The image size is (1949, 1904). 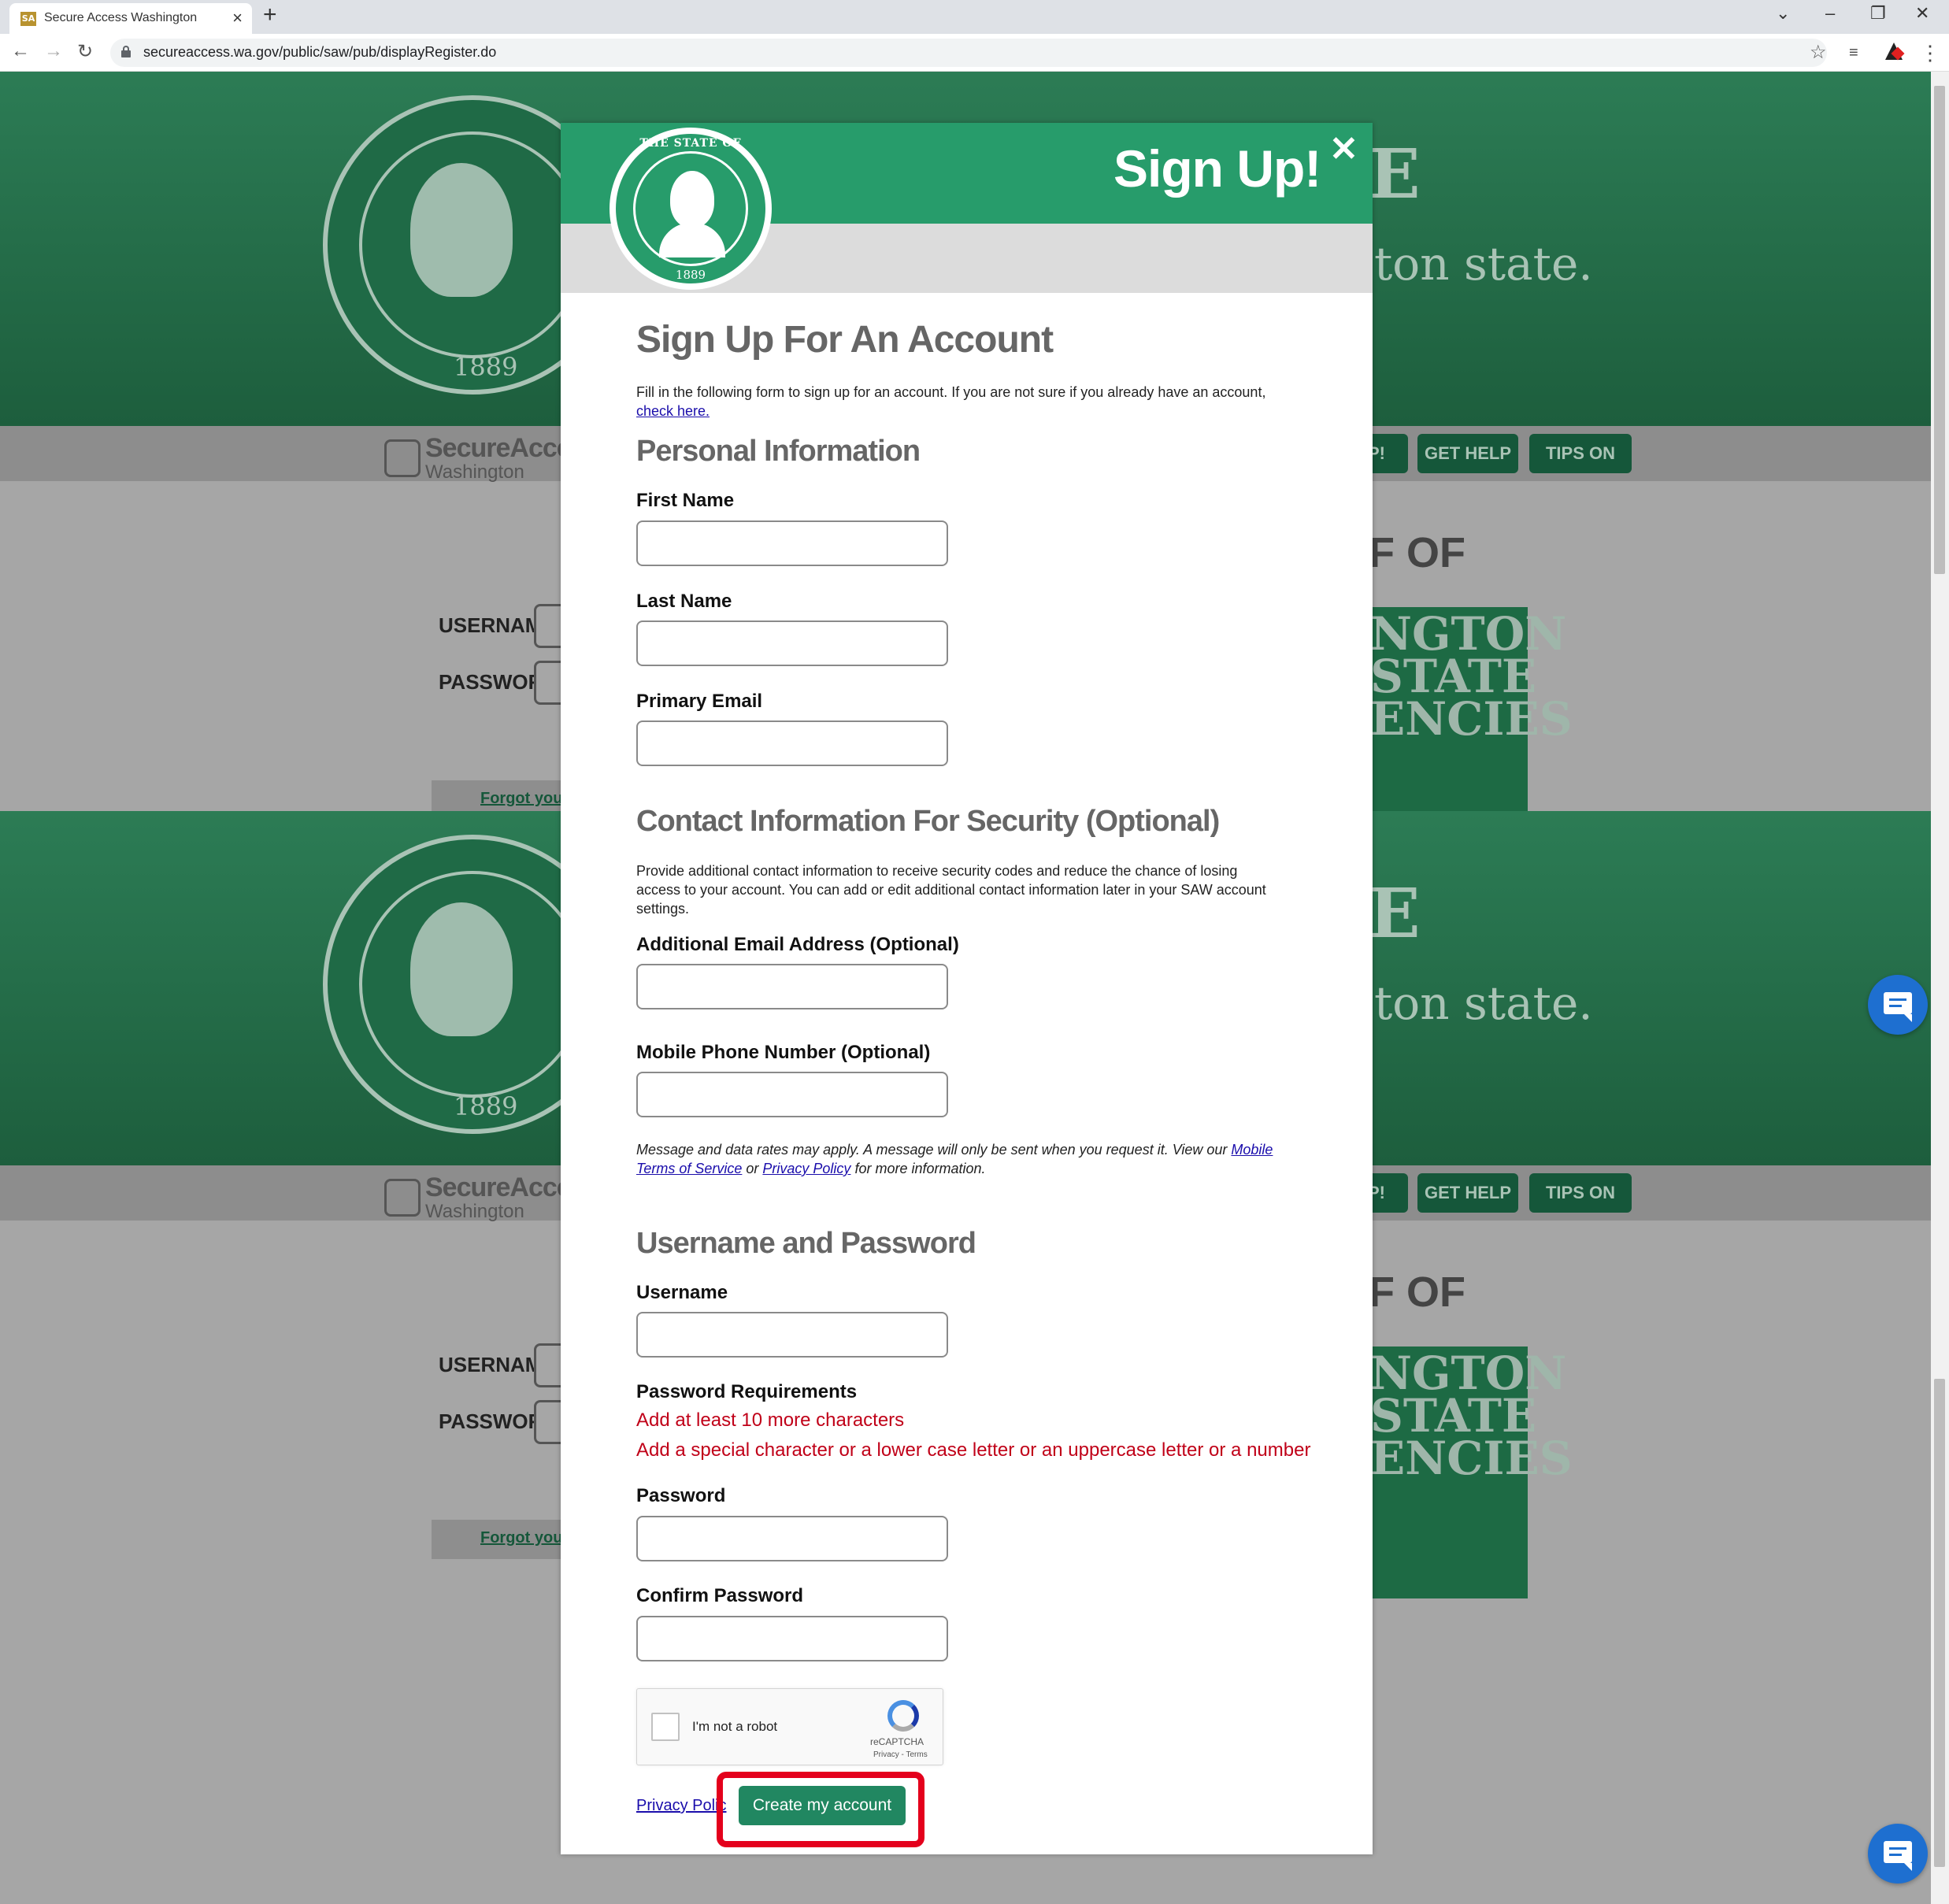 What do you see at coordinates (792, 1335) in the screenshot?
I see `username-input` at bounding box center [792, 1335].